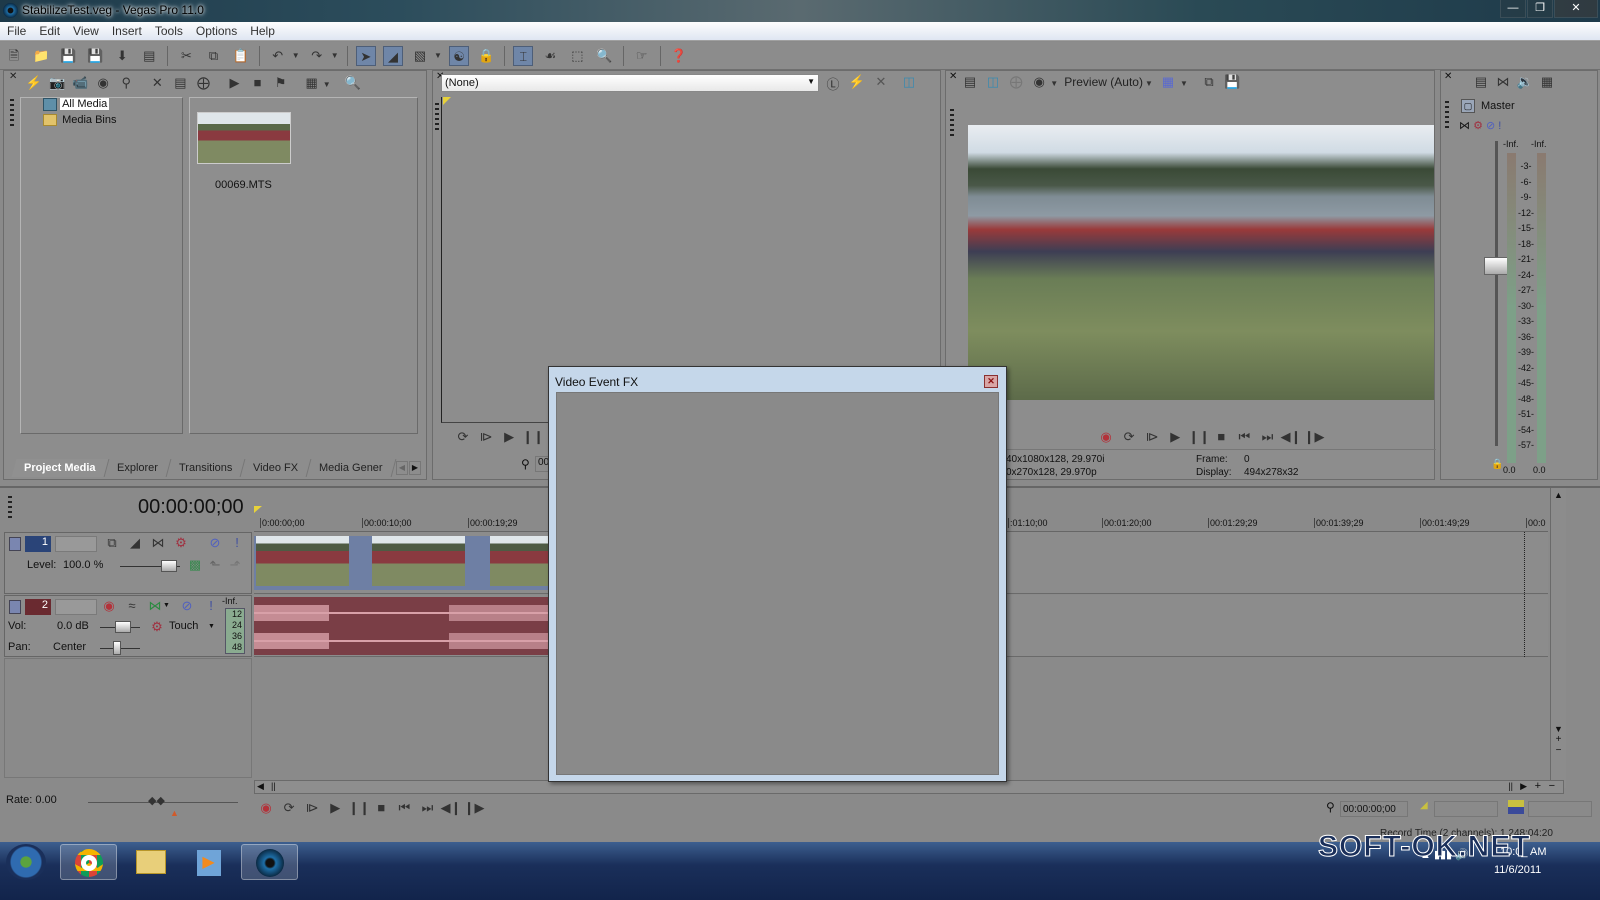  Describe the element at coordinates (604, 56) in the screenshot. I see `zoom-tool-icon: 🔍` at that location.